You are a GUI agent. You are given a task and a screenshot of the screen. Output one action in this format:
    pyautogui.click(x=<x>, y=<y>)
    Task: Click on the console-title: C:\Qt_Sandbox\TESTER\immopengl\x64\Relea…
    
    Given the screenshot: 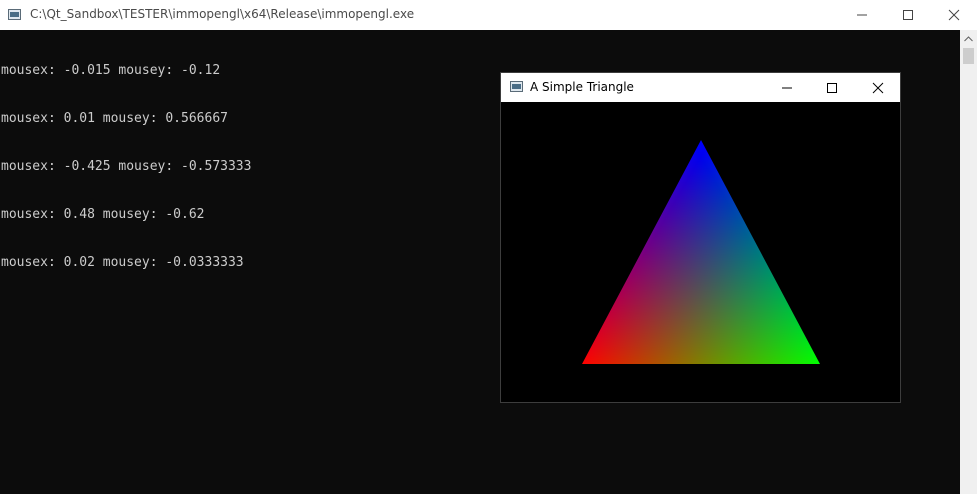 What is the action you would take?
    pyautogui.click(x=222, y=14)
    